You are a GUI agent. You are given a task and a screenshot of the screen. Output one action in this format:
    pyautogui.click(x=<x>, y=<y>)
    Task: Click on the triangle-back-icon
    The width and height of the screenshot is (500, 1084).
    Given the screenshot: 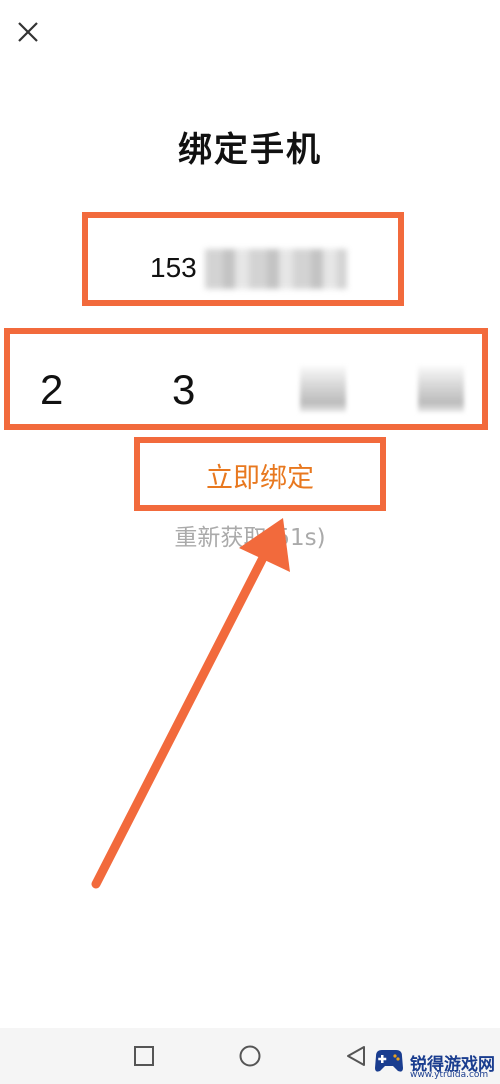 What is the action you would take?
    pyautogui.click(x=356, y=1056)
    